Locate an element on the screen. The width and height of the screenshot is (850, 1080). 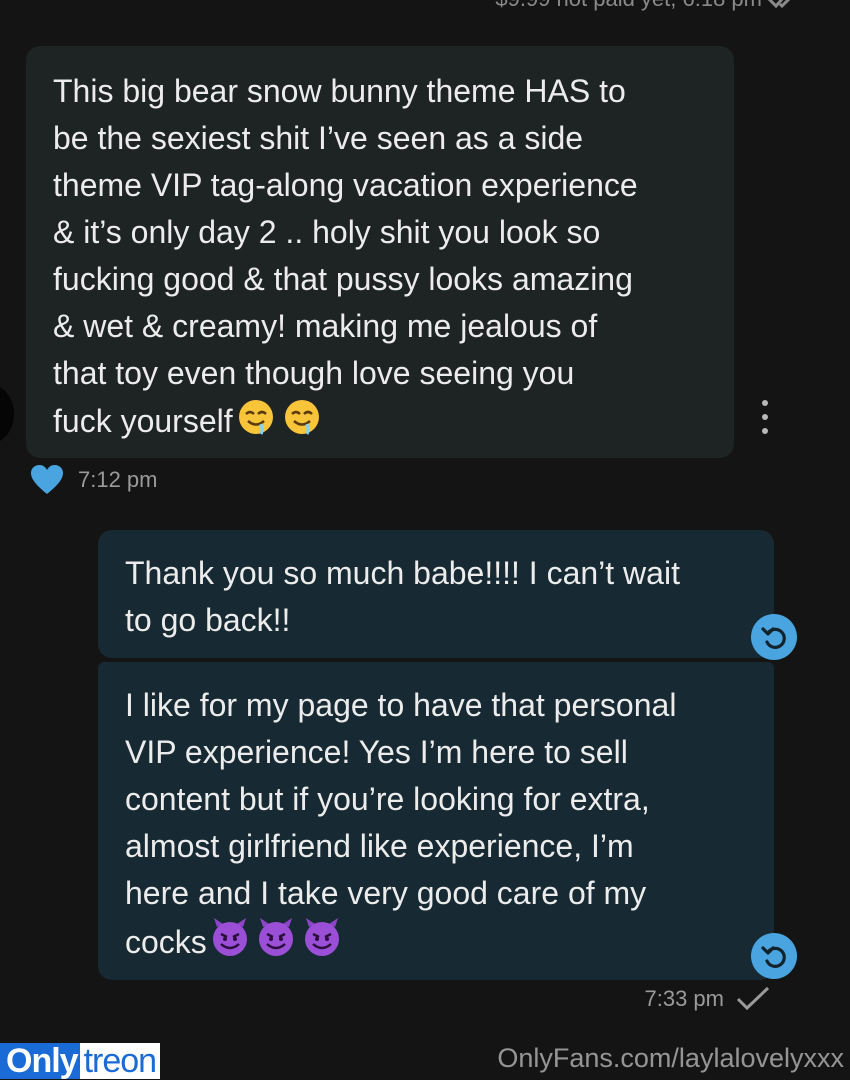
incoming-message-meta: 7:12 pm is located at coordinates (94, 480).